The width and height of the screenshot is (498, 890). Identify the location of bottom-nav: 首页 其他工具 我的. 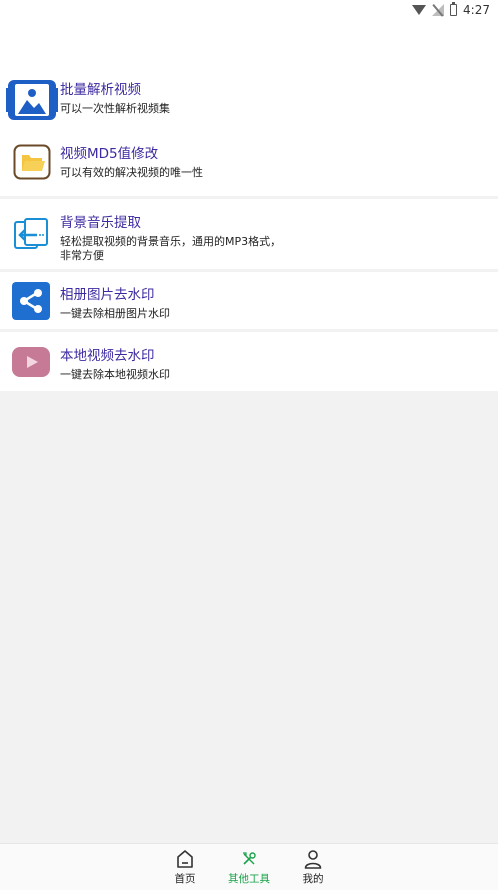
(249, 866).